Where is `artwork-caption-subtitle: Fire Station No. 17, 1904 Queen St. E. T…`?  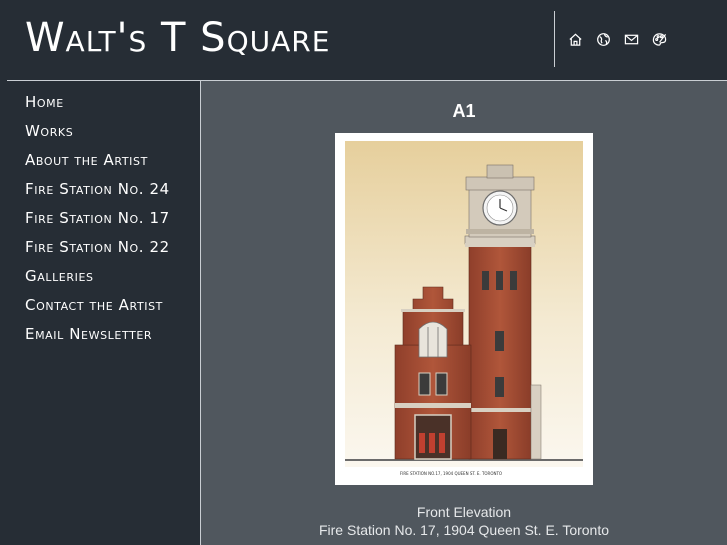
artwork-caption-subtitle: Fire Station No. 17, 1904 Queen St. E. T… is located at coordinates (464, 530).